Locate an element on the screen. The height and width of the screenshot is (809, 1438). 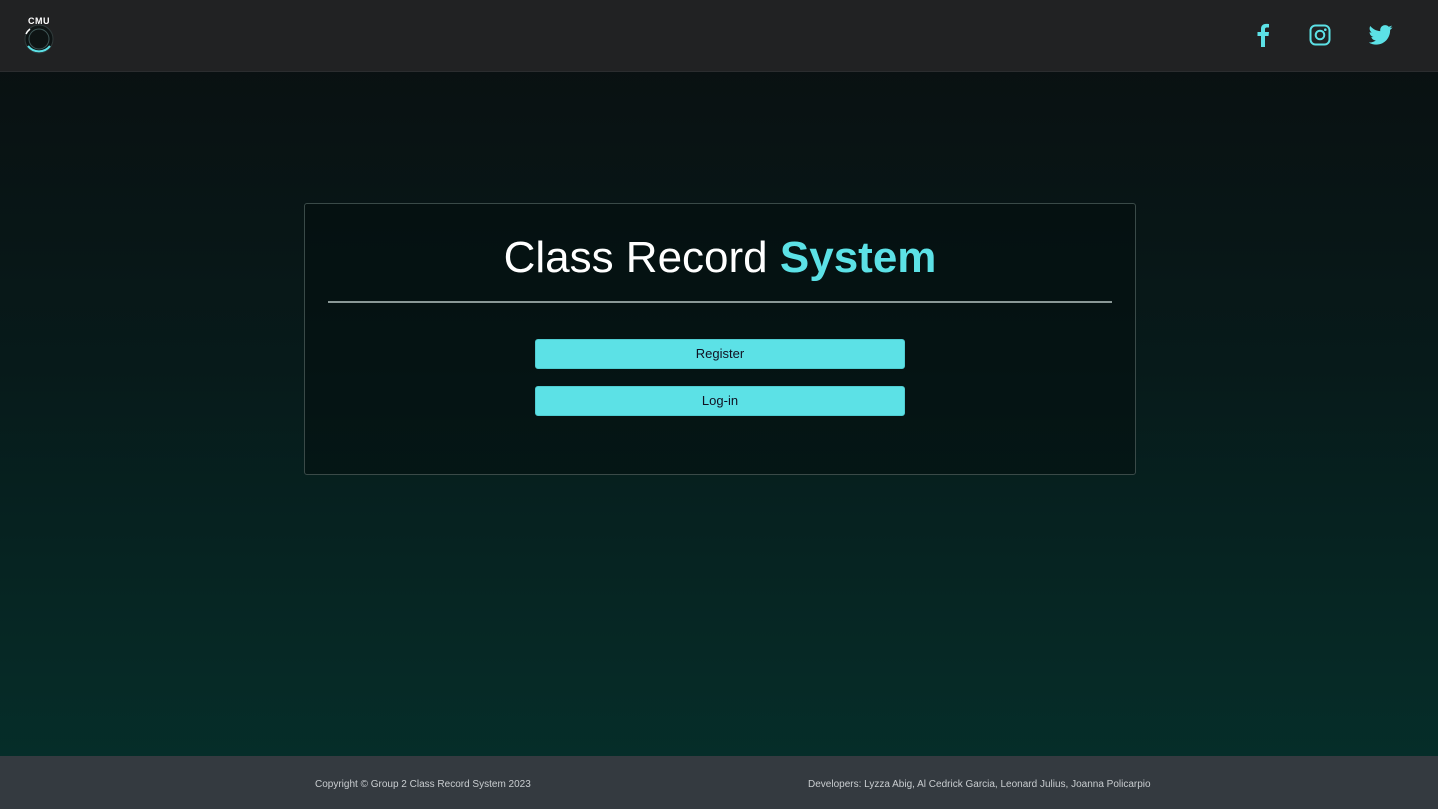
logo-emblem-icon is located at coordinates (39, 39).